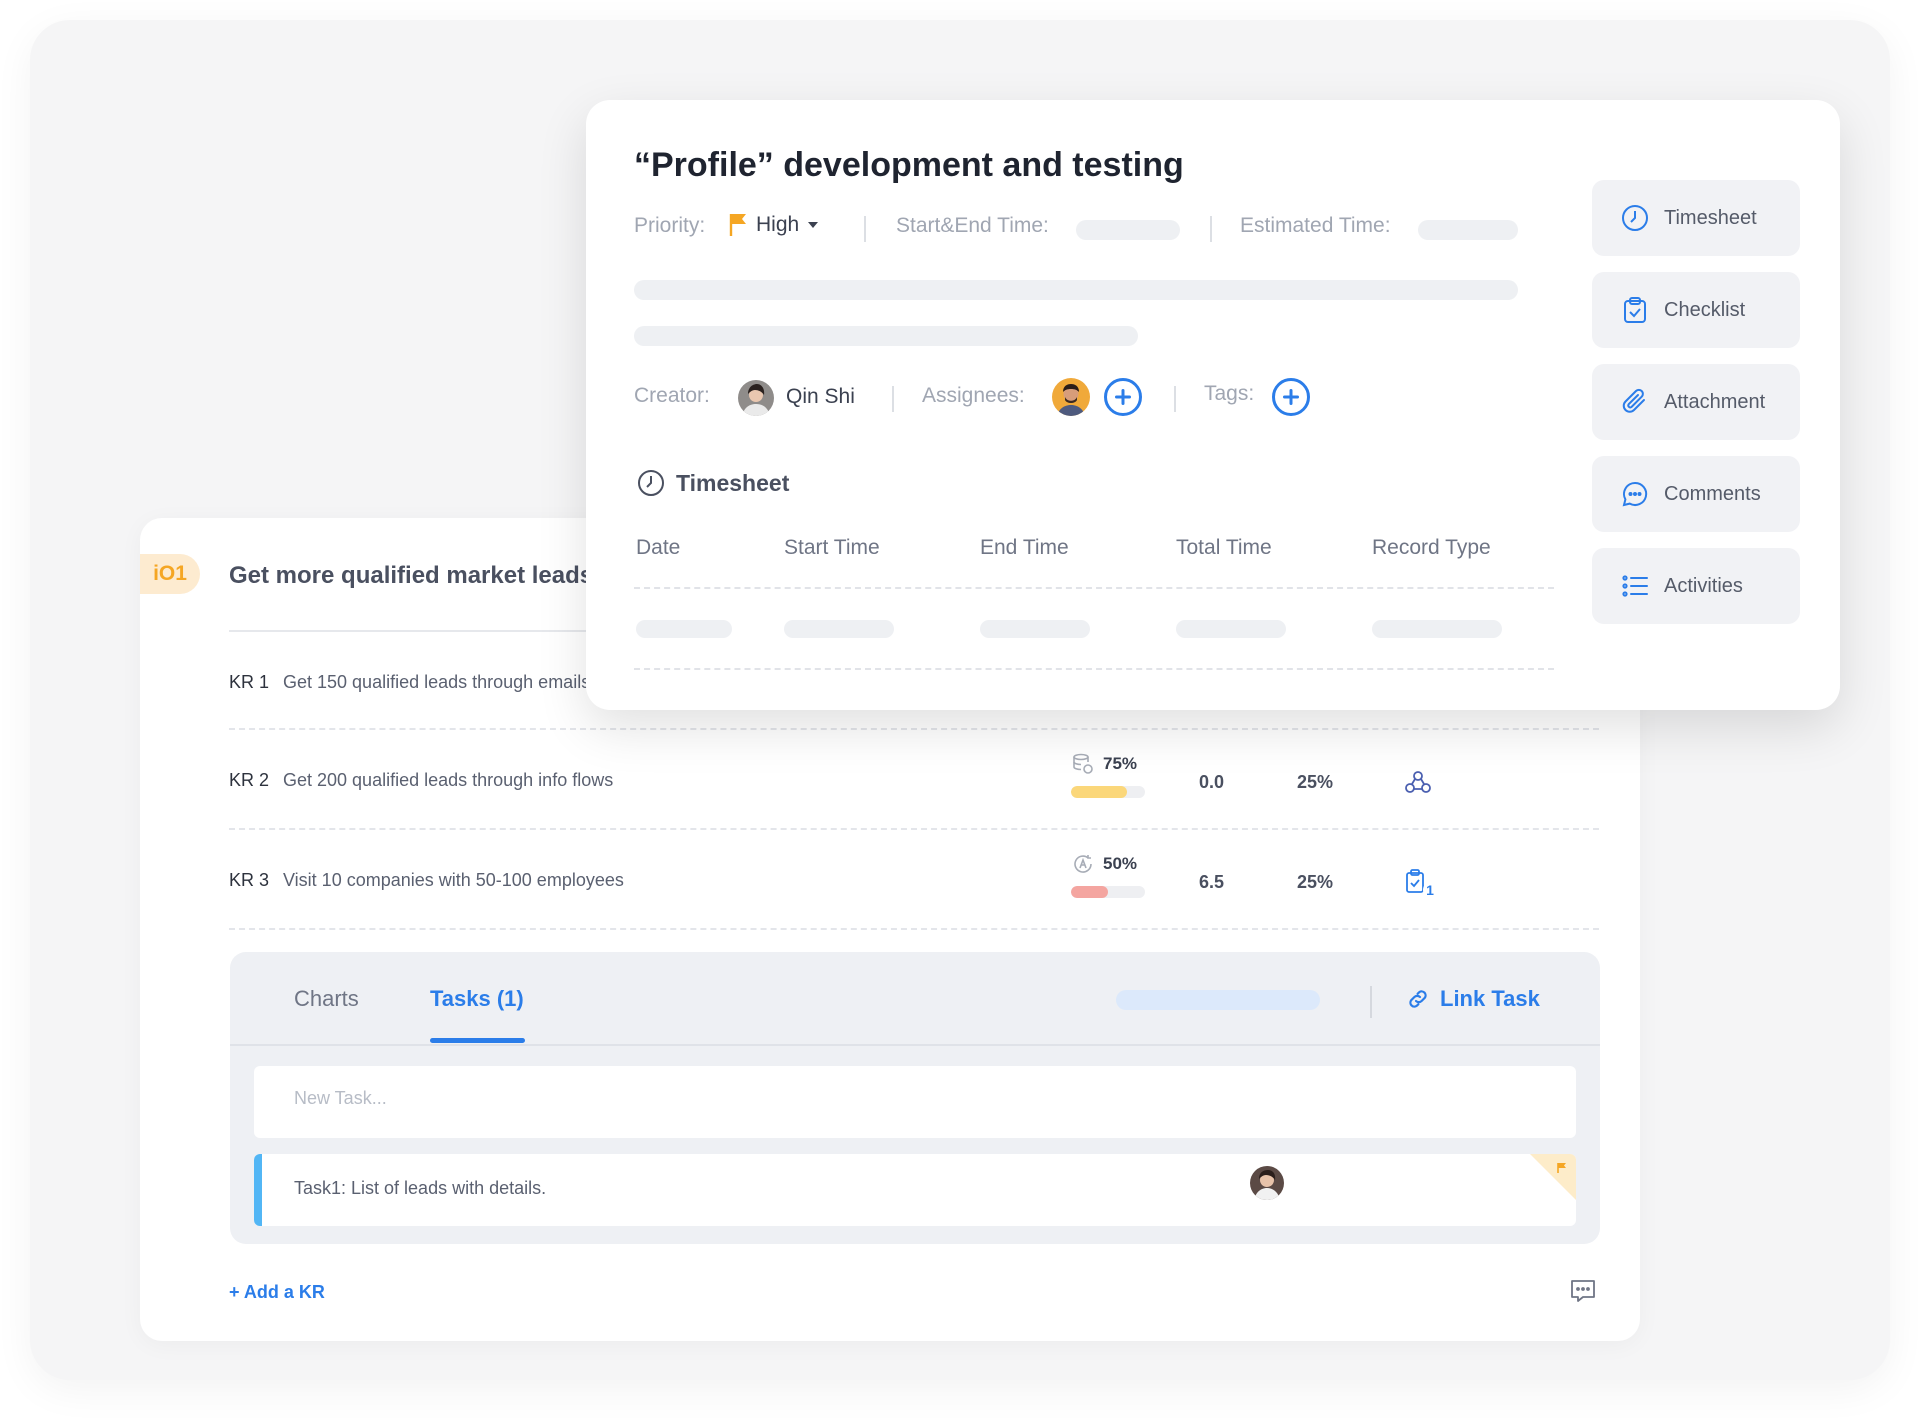  What do you see at coordinates (420, 1188) in the screenshot?
I see `task-title: Task1: List of leads with details.` at bounding box center [420, 1188].